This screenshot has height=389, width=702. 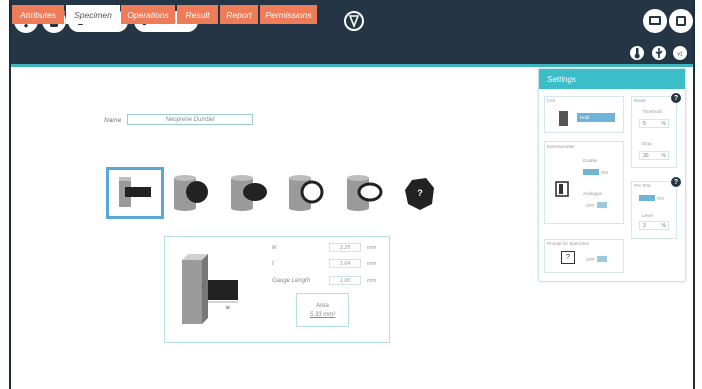 I want to click on settings-title: Settings, so click(x=612, y=79).